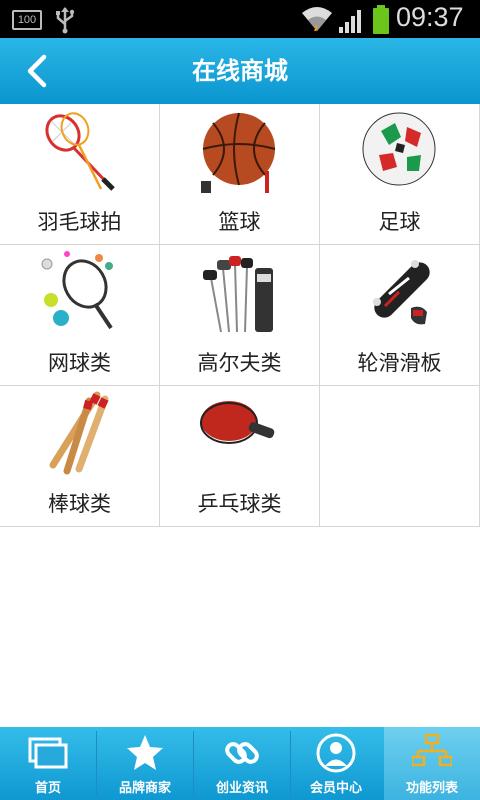  Describe the element at coordinates (240, 456) in the screenshot. I see `category-pingpong: 乒乓球类` at that location.